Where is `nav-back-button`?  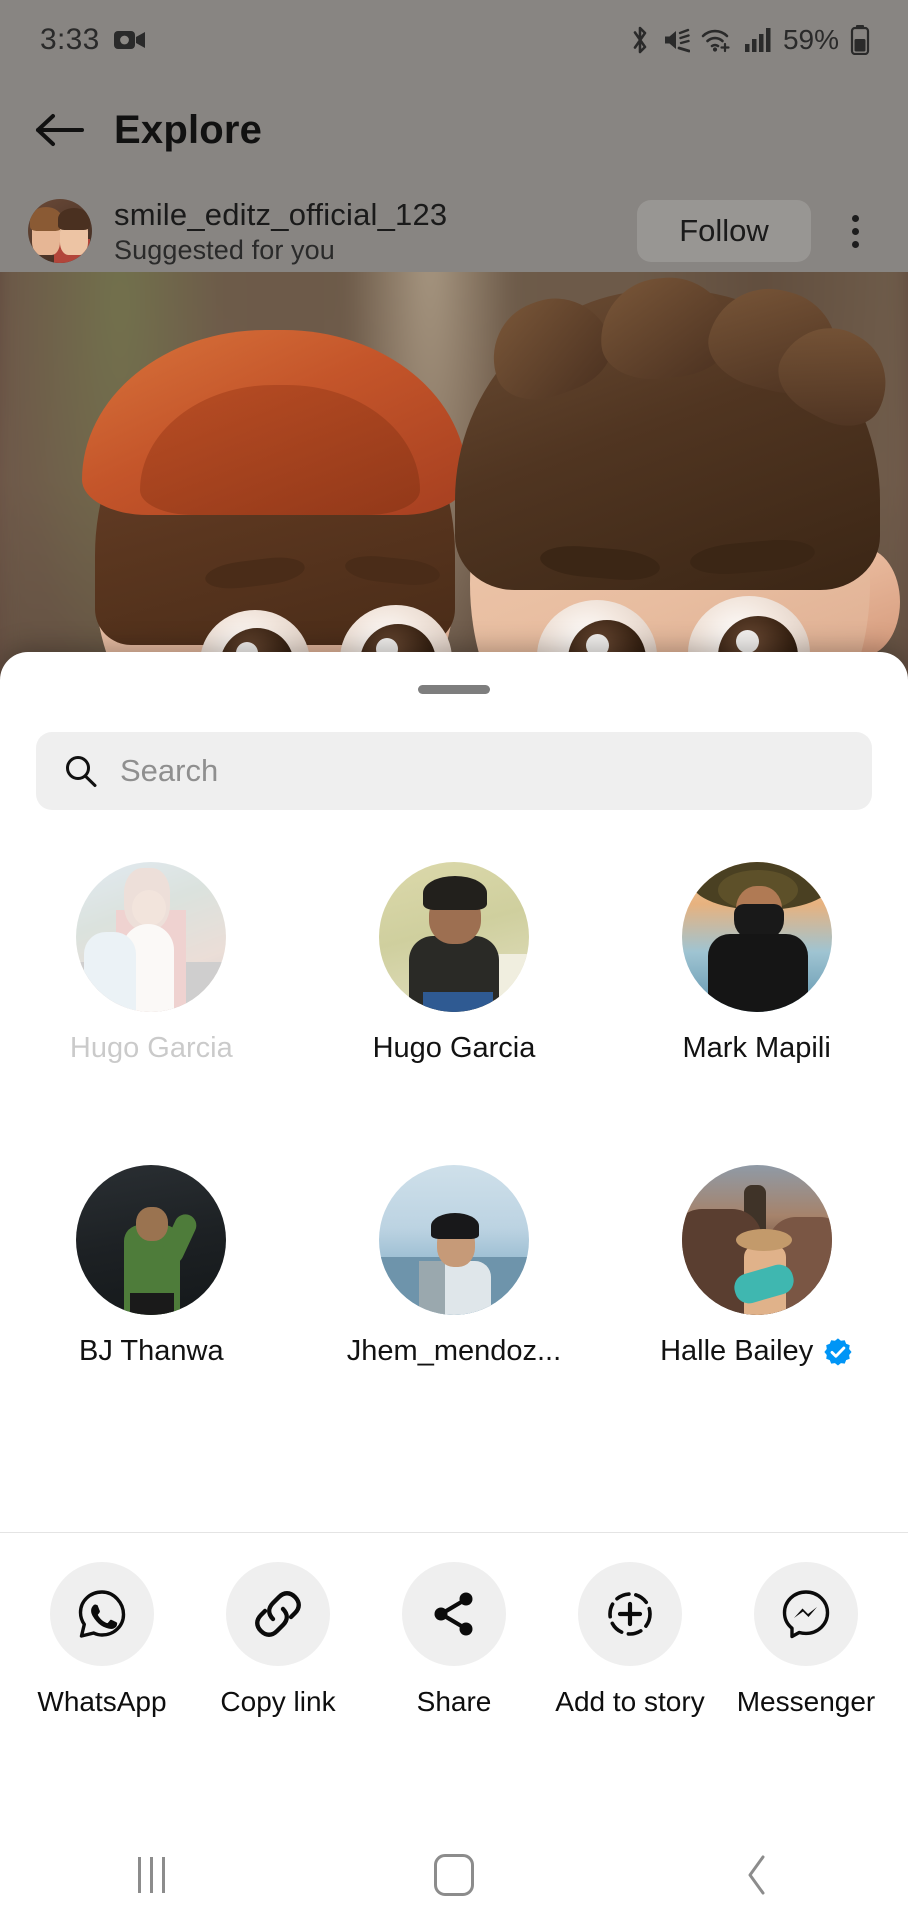 nav-back-button is located at coordinates (757, 1875).